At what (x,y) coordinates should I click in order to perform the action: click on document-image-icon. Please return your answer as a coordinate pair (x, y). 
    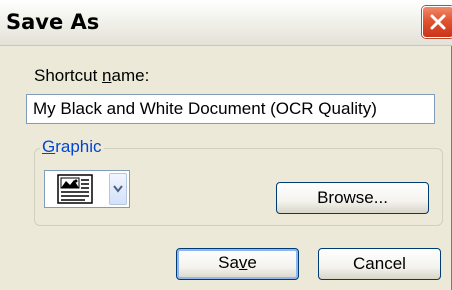
    Looking at the image, I should click on (75, 189).